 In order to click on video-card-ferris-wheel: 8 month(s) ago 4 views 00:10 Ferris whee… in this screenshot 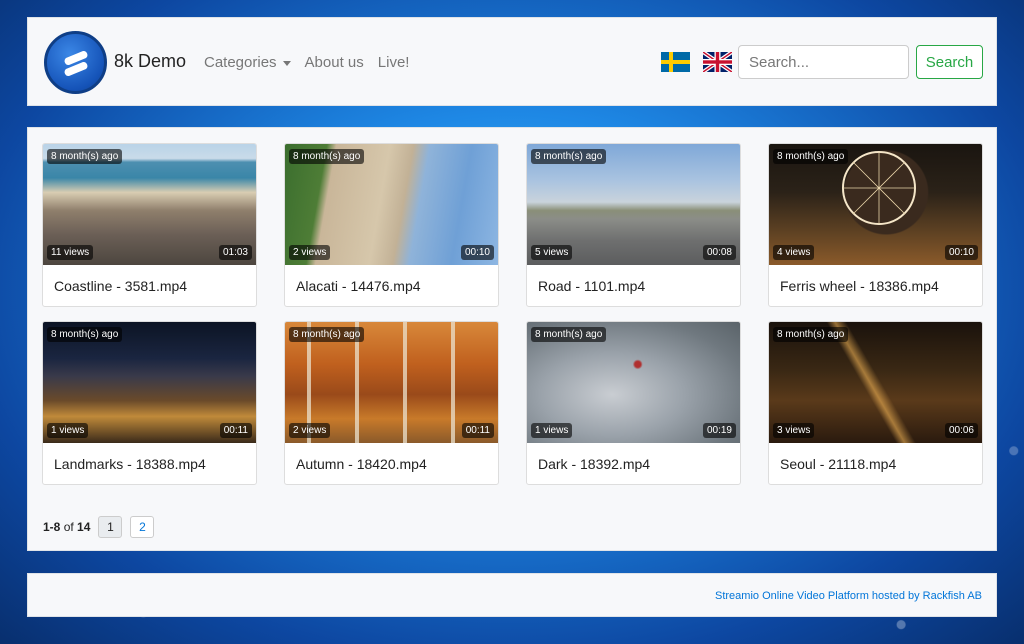, I will do `click(875, 225)`.